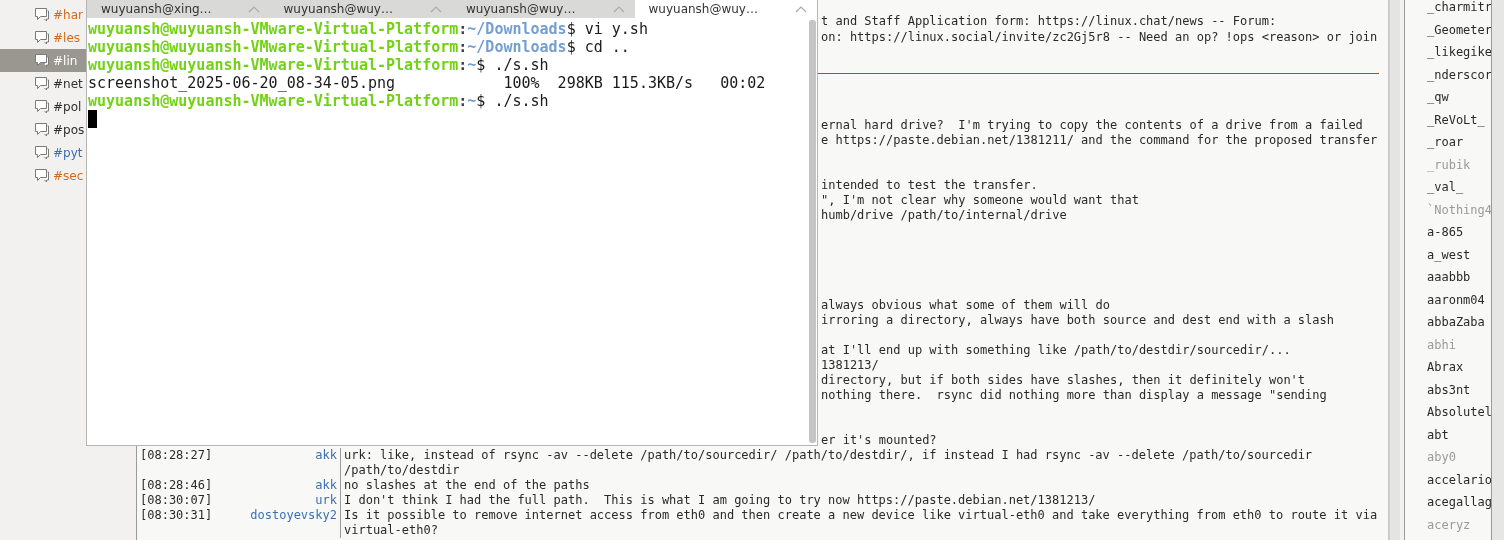 Image resolution: width=1504 pixels, height=540 pixels. I want to click on user-item: a-865, so click(1448, 232).